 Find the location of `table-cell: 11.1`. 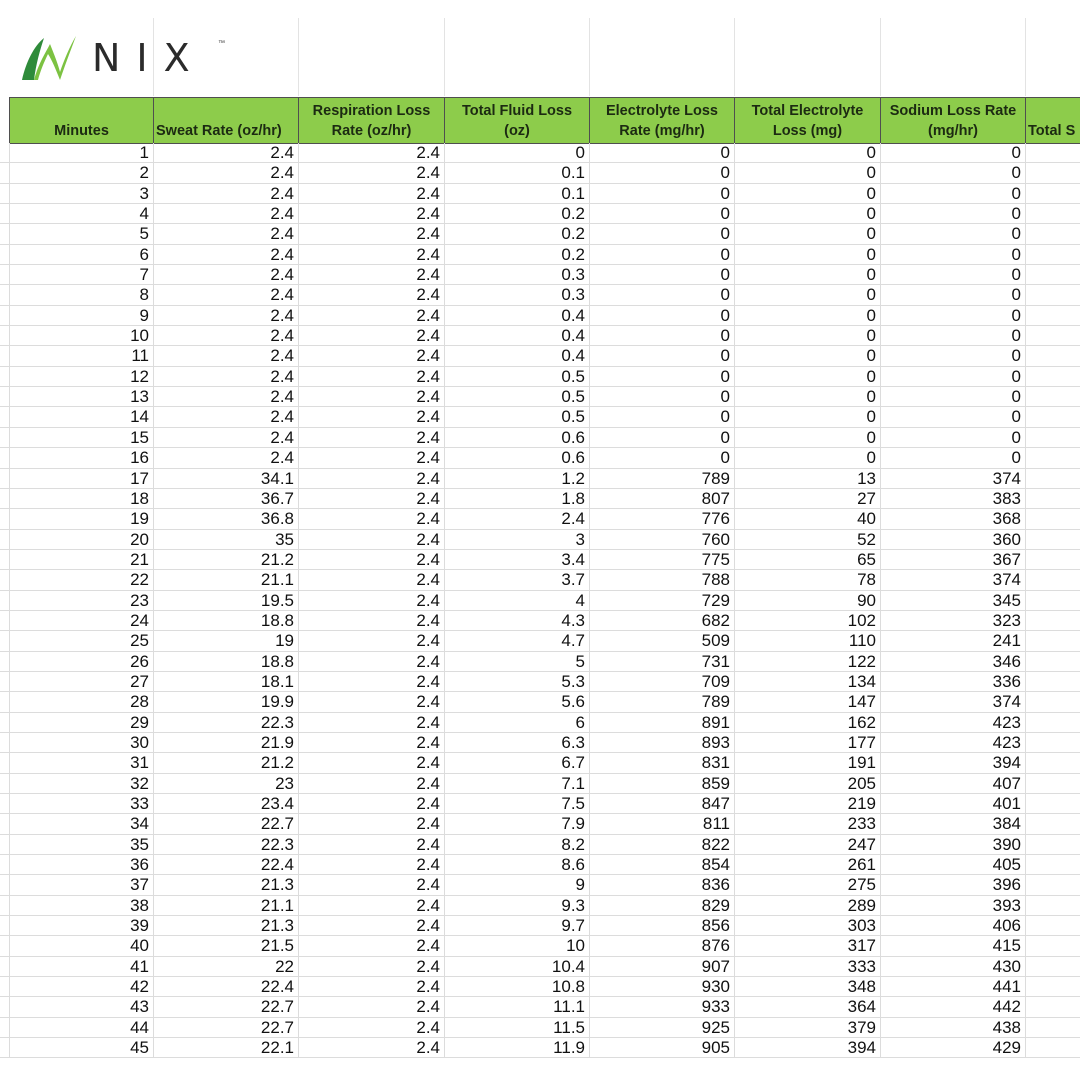

table-cell: 11.1 is located at coordinates (516, 1007).